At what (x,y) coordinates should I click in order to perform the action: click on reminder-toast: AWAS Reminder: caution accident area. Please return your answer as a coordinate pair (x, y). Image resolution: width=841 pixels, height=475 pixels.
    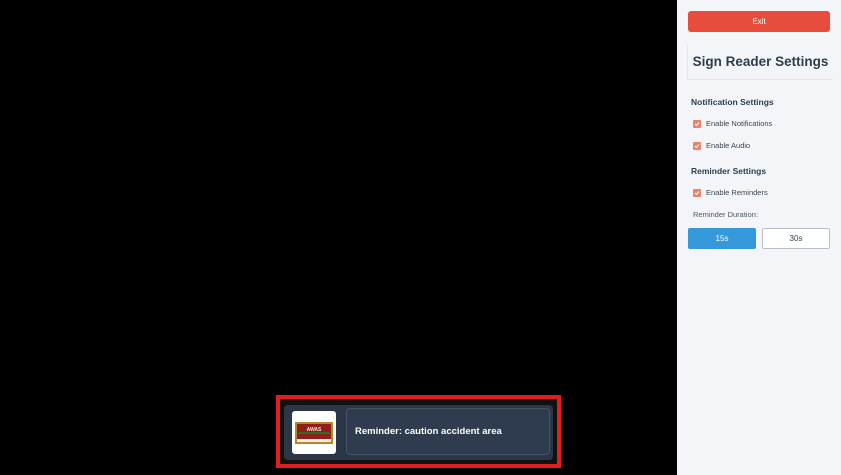
    Looking at the image, I should click on (418, 432).